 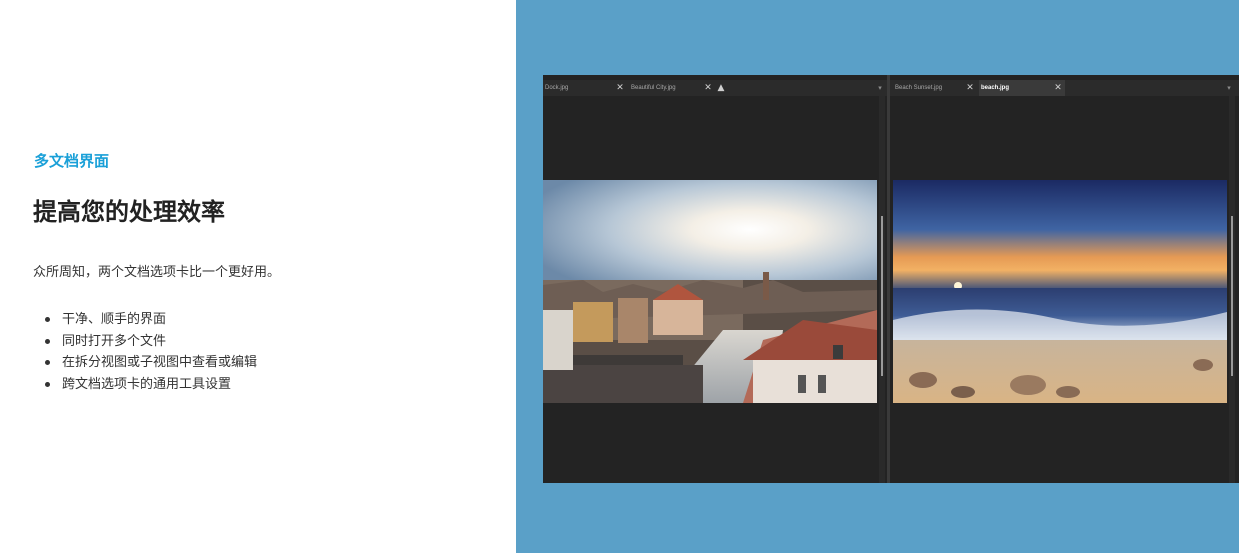 What do you see at coordinates (72, 161) in the screenshot?
I see `section-eyebrow: 多文档界面` at bounding box center [72, 161].